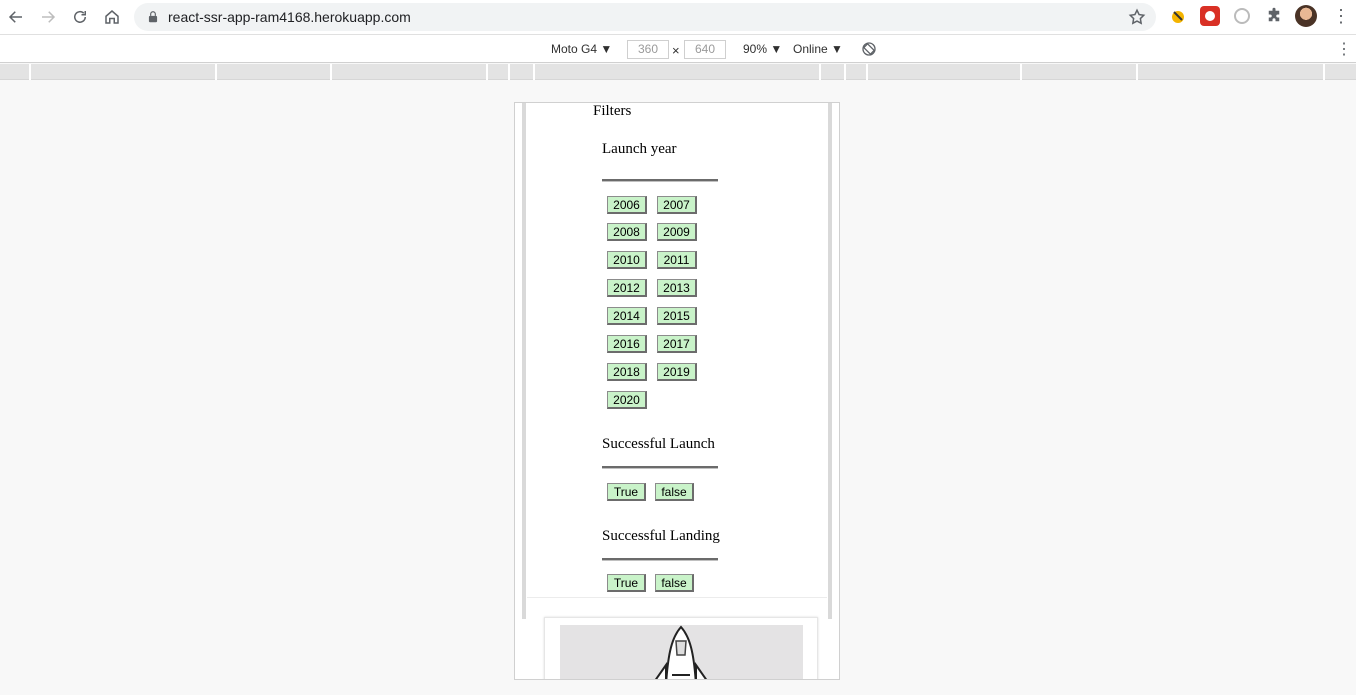 This screenshot has height=695, width=1356. I want to click on width-input: 360, so click(648, 49).